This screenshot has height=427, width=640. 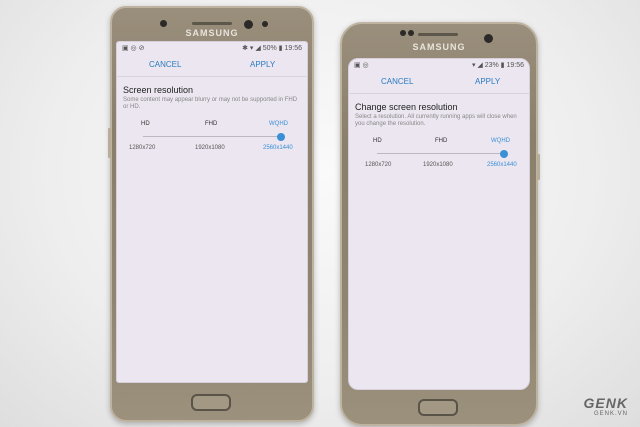 I want to click on notification-icons: ▣ ◎ ⊘, so click(x=133, y=48).